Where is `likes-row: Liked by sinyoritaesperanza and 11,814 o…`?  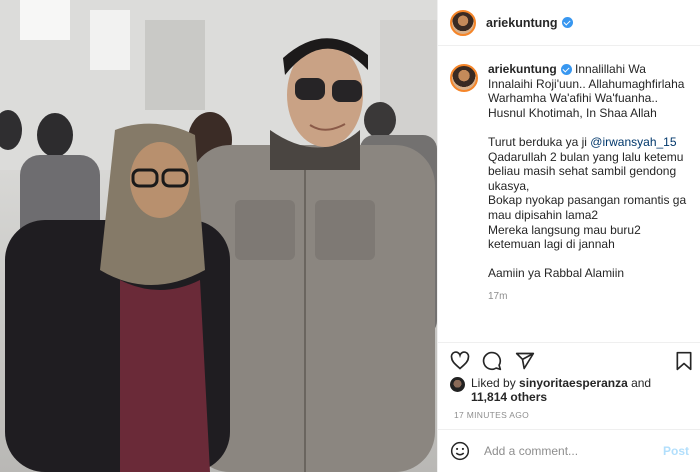 likes-row: Liked by sinyoritaesperanza and 11,814 o… is located at coordinates (550, 390).